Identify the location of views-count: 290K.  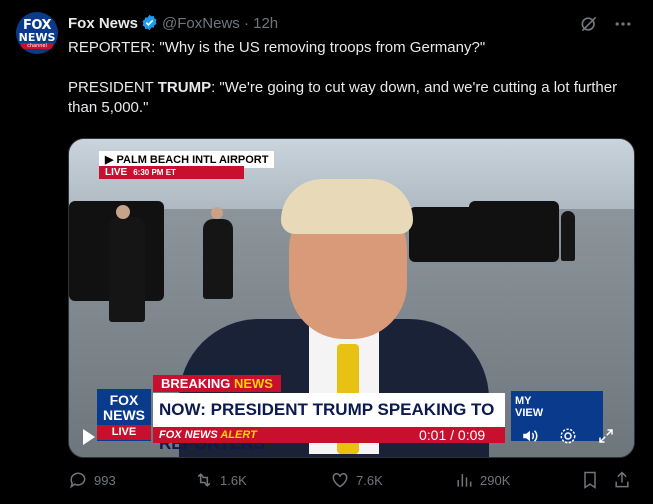
(495, 480).